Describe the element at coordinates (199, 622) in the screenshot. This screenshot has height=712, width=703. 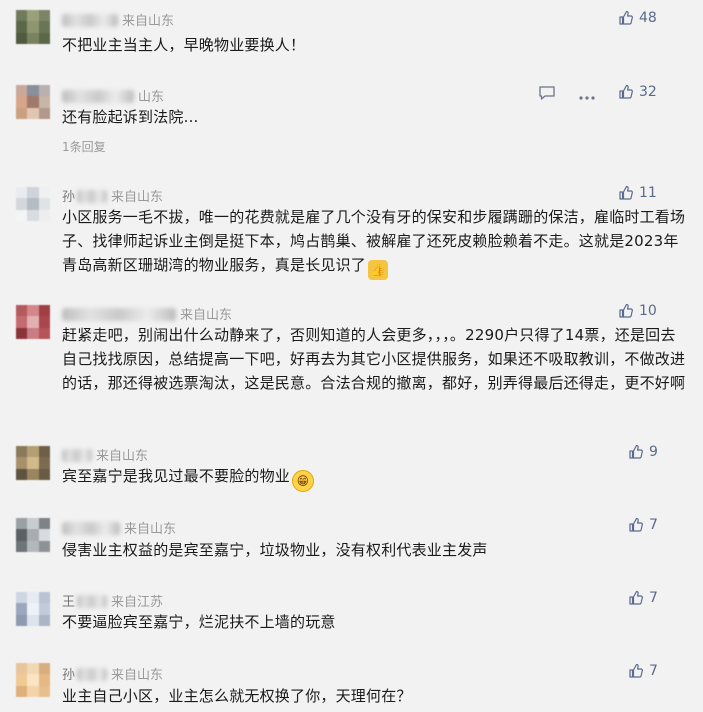
I see `comment-text: 不要逼脸宾至嘉宁，烂泥扶不上墙的玩意` at that location.